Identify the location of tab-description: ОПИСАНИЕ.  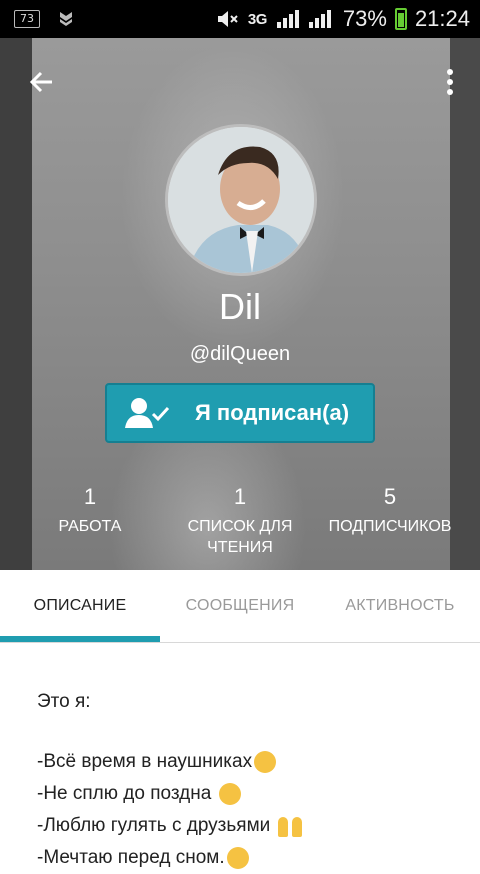
(80, 606).